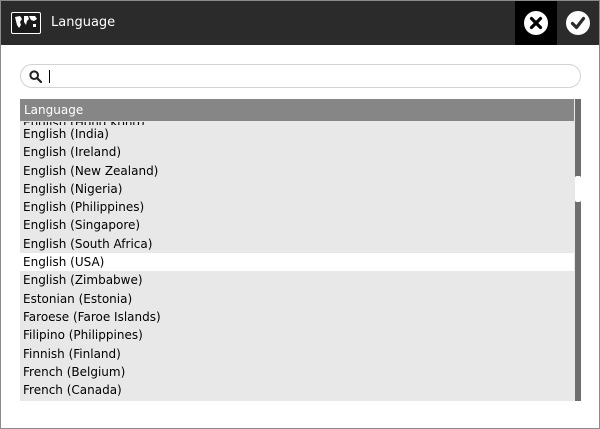 The height and width of the screenshot is (429, 600). Describe the element at coordinates (297, 372) in the screenshot. I see `list-item: French (Belgium)` at that location.